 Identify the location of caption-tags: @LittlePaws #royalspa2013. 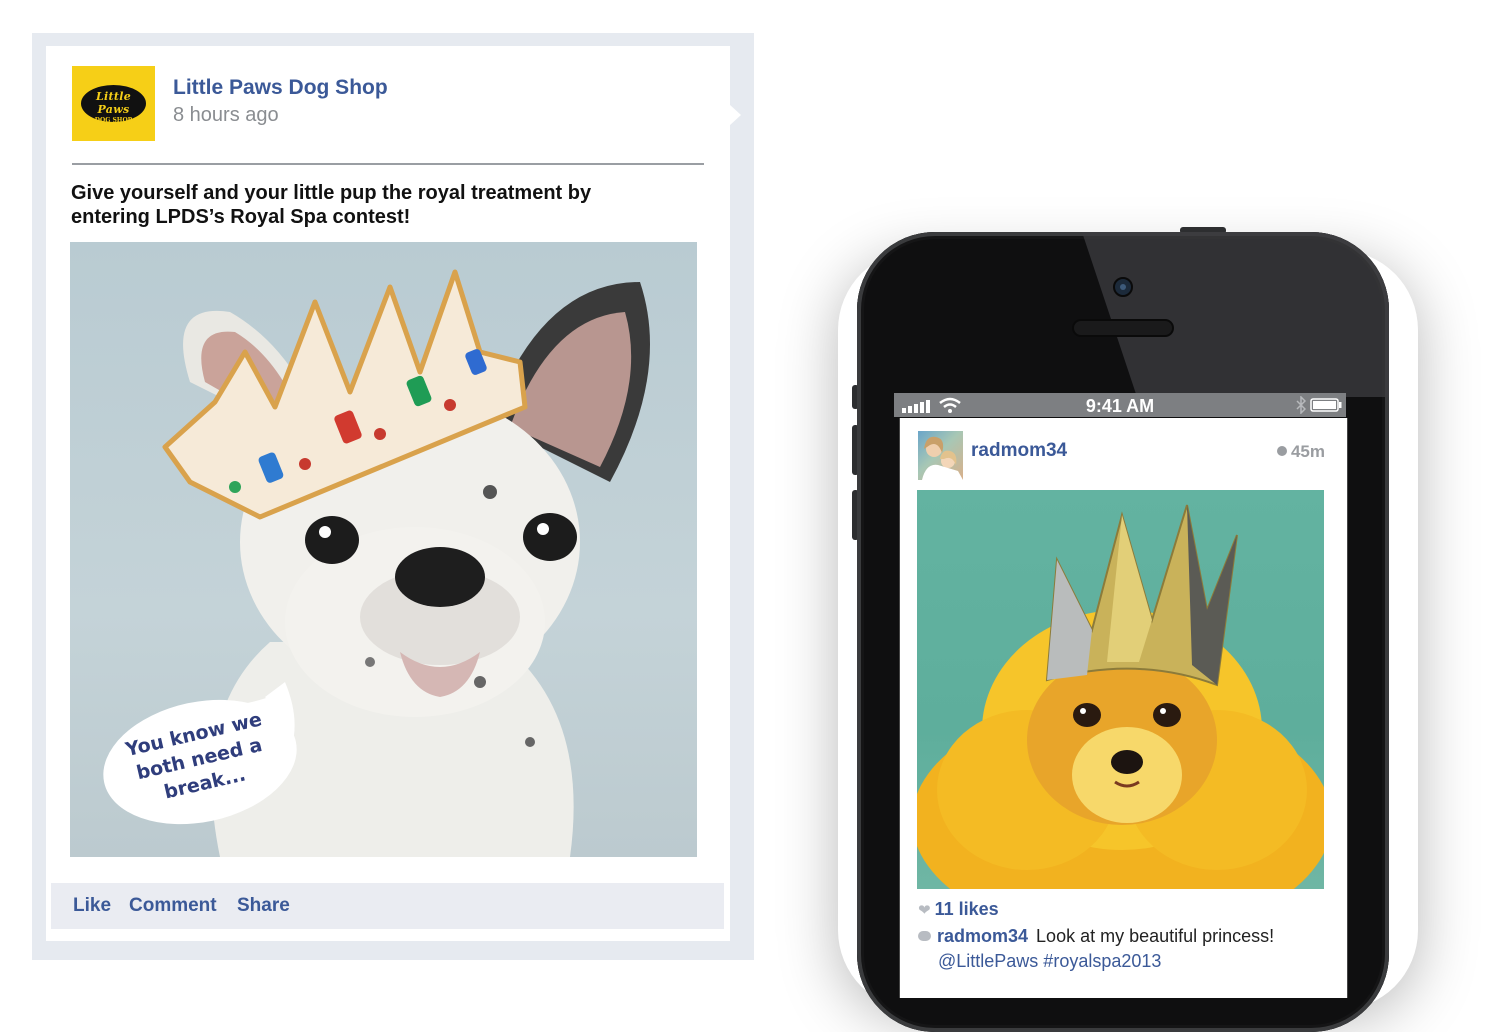
(1128, 961).